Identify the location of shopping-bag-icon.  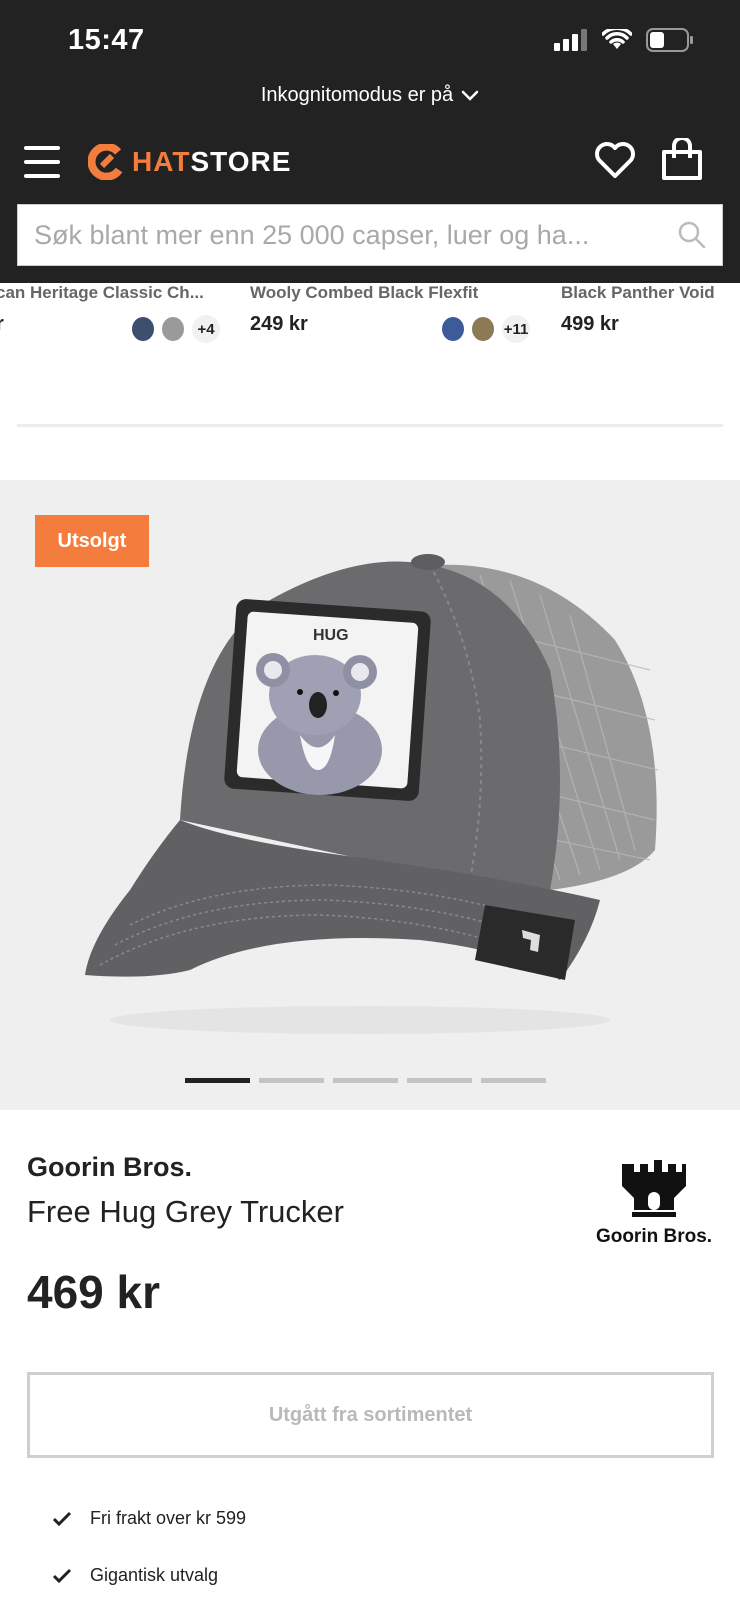
(682, 160).